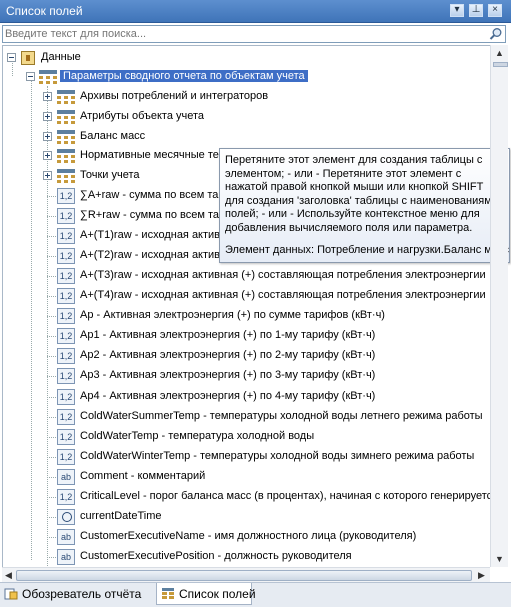 Image resolution: width=511 pixels, height=607 pixels. Describe the element at coordinates (153, 235) in the screenshot. I see `tree-node-label: A+(T1)raw - исходная активн` at that location.